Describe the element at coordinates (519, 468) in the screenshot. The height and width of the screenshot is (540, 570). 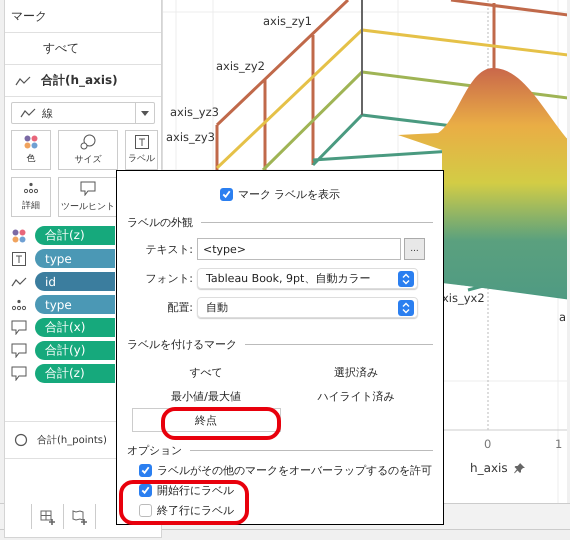
I see `pin-icon` at that location.